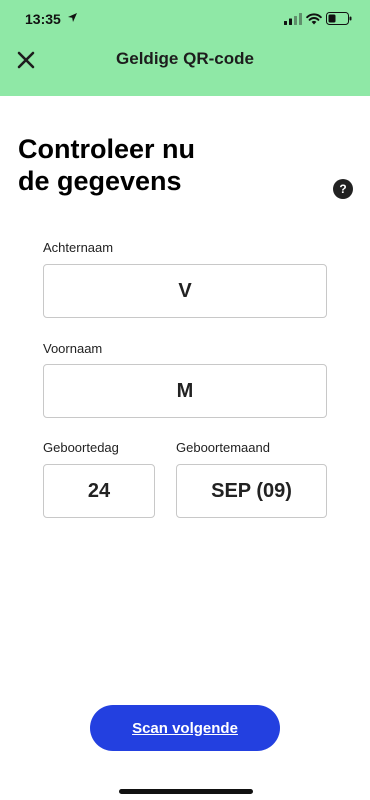 The width and height of the screenshot is (370, 800). I want to click on achternaam-field: V, so click(185, 291).